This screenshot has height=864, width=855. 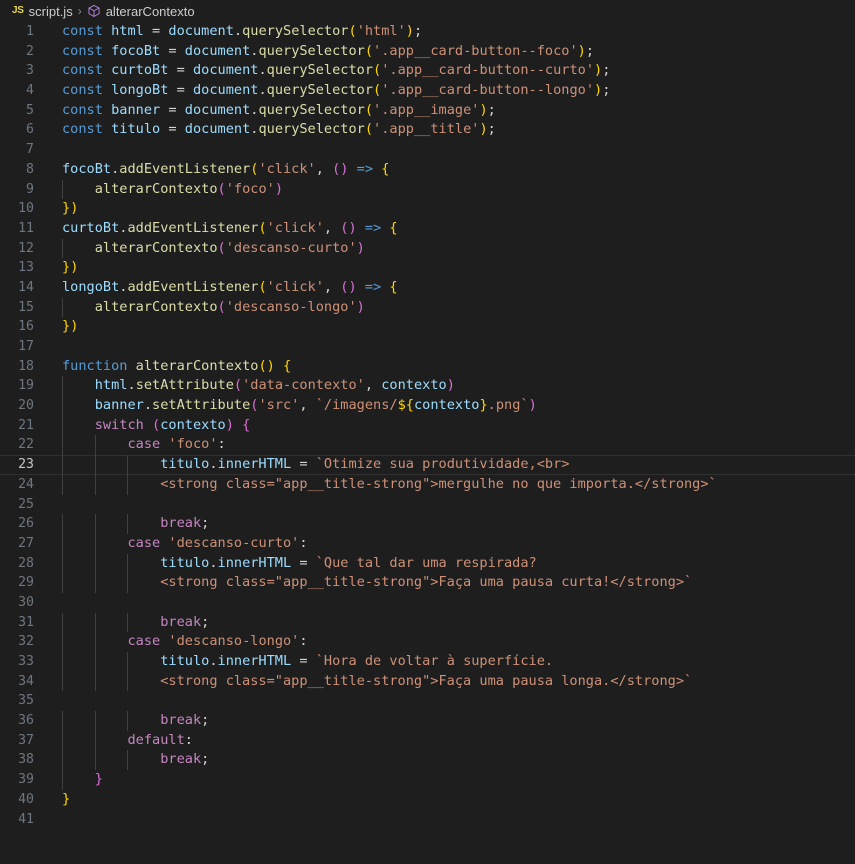 I want to click on code-token: setAttribute, so click(x=201, y=405).